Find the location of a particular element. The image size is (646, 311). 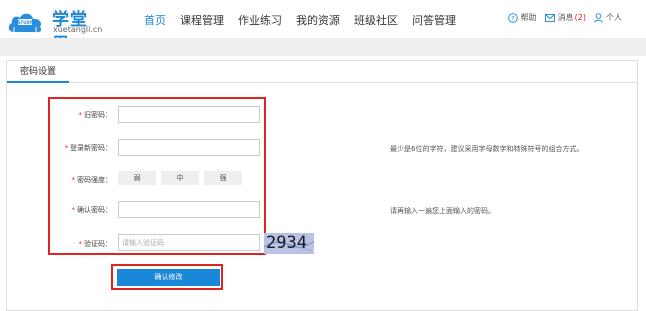

new-password-hint: 最少是6位的字符，建议采用字母数字和特殊符号的组合方式。 is located at coordinates (487, 149).